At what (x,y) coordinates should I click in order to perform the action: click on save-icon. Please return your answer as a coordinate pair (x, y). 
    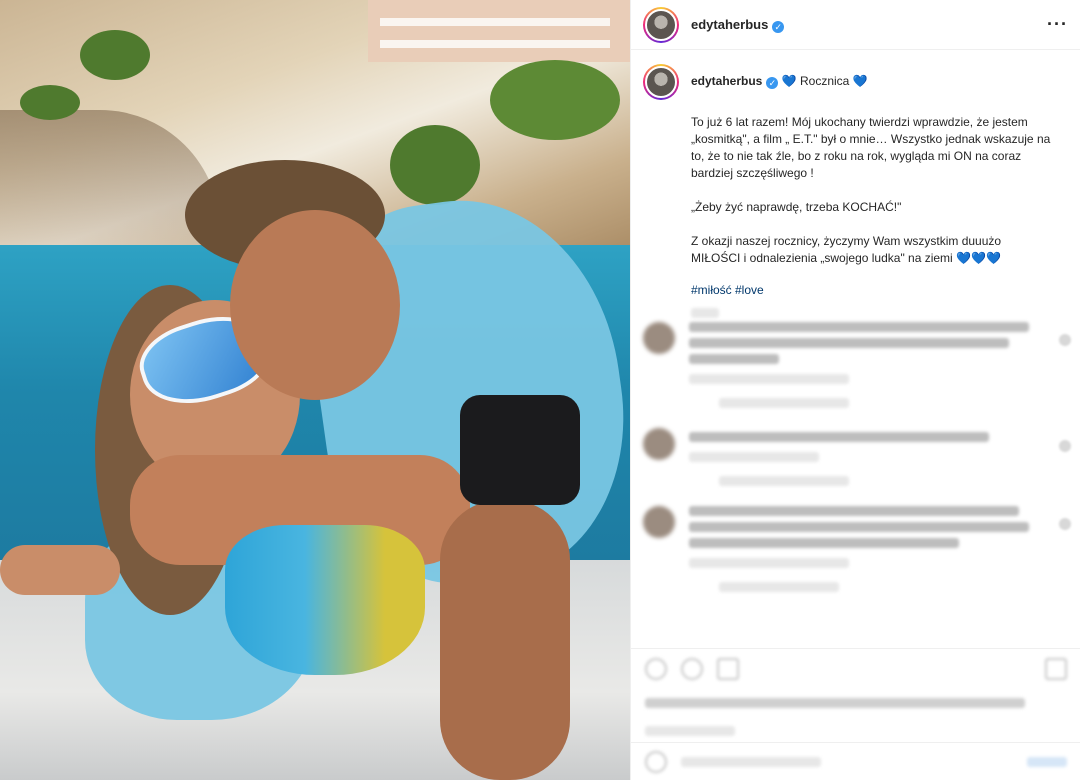
    Looking at the image, I should click on (1056, 668).